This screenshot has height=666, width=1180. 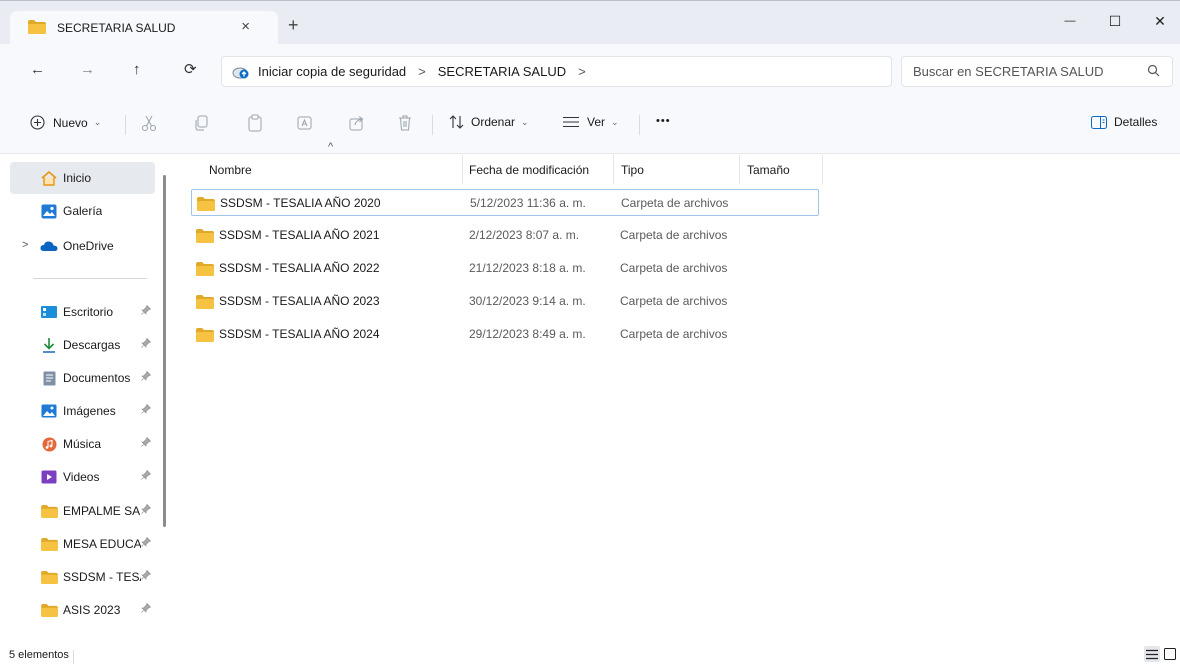 I want to click on more-options-button: •••, so click(x=663, y=121).